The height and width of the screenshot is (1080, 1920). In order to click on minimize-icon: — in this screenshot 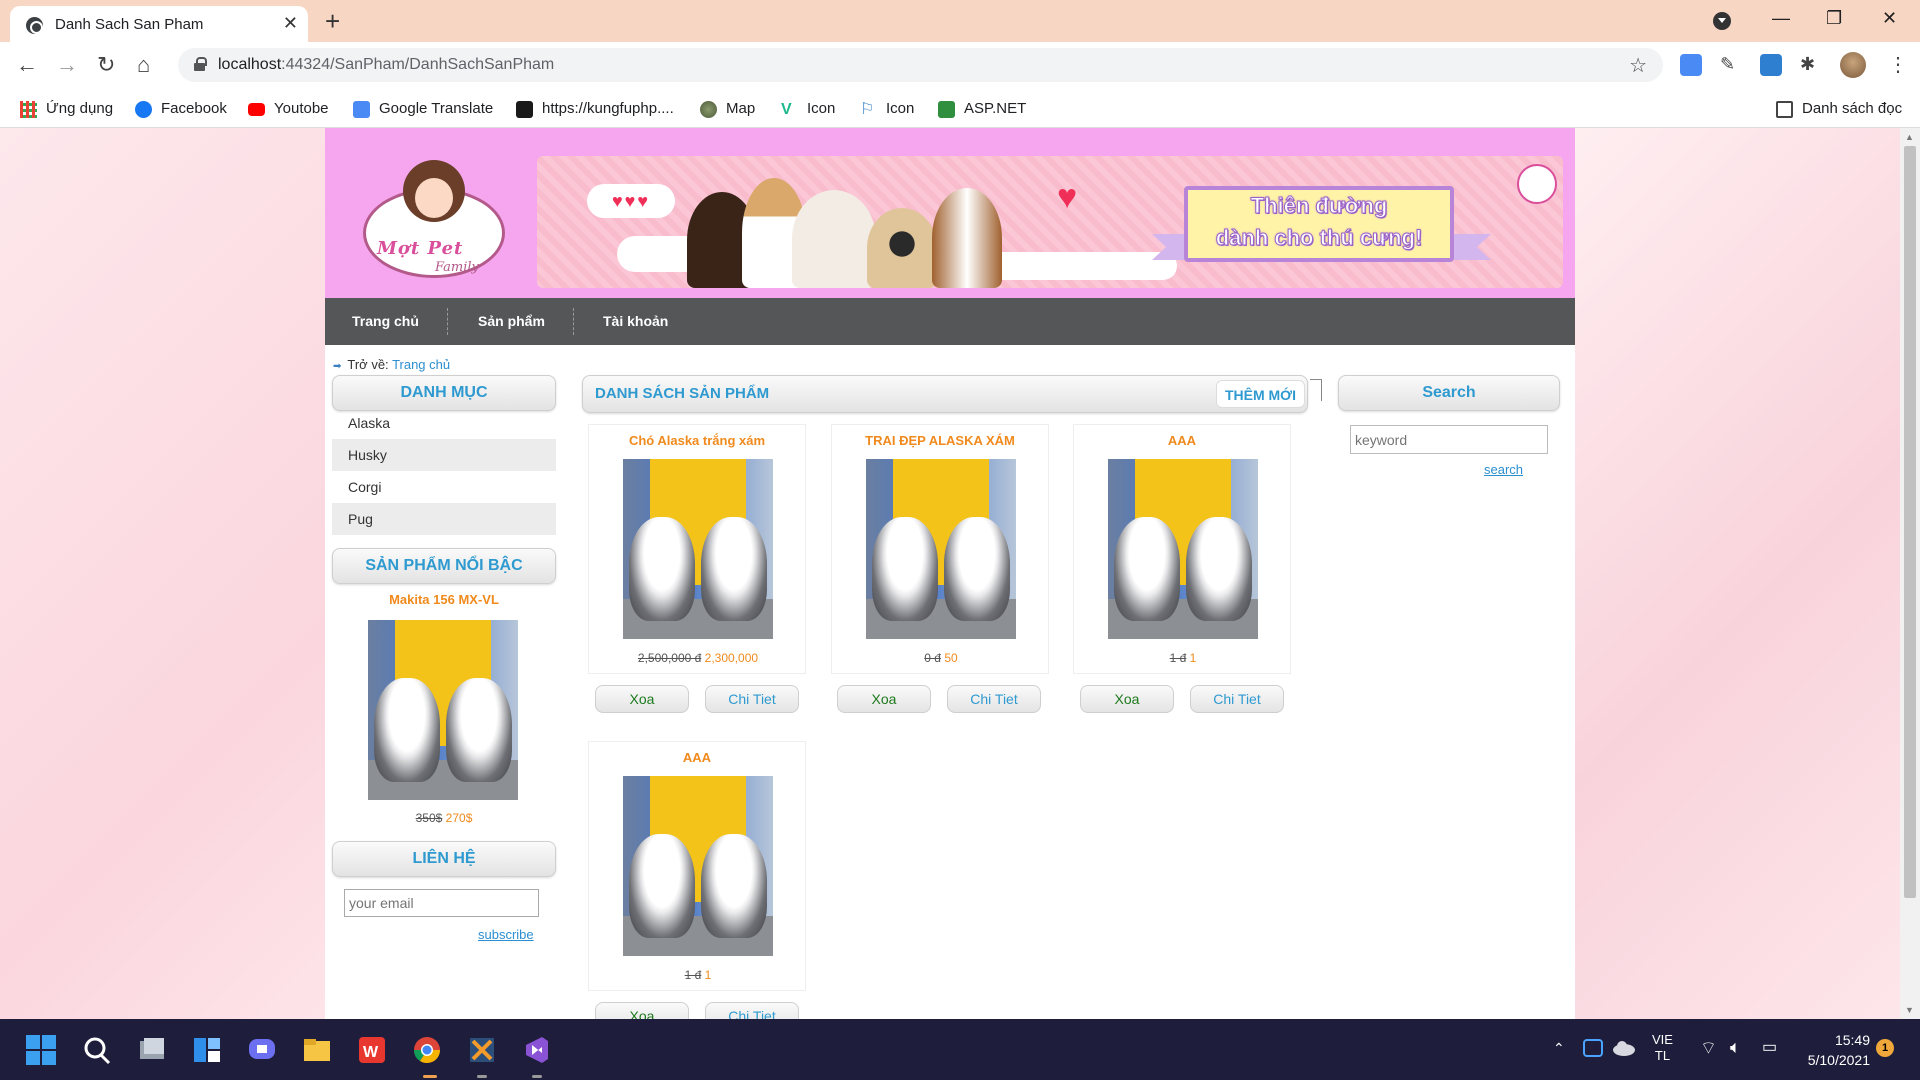, I will do `click(1781, 18)`.